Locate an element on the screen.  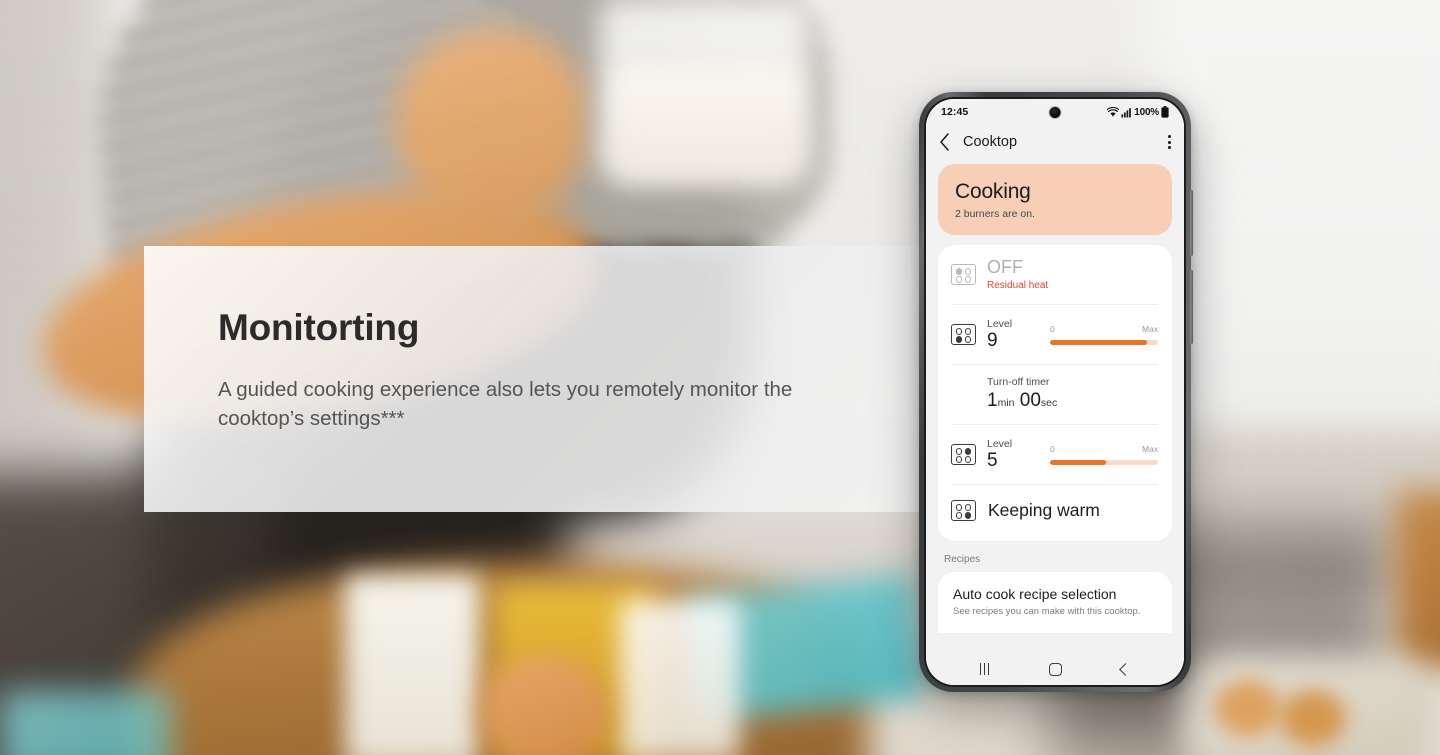
app-bar: Cooktop is located at coordinates (1055, 142).